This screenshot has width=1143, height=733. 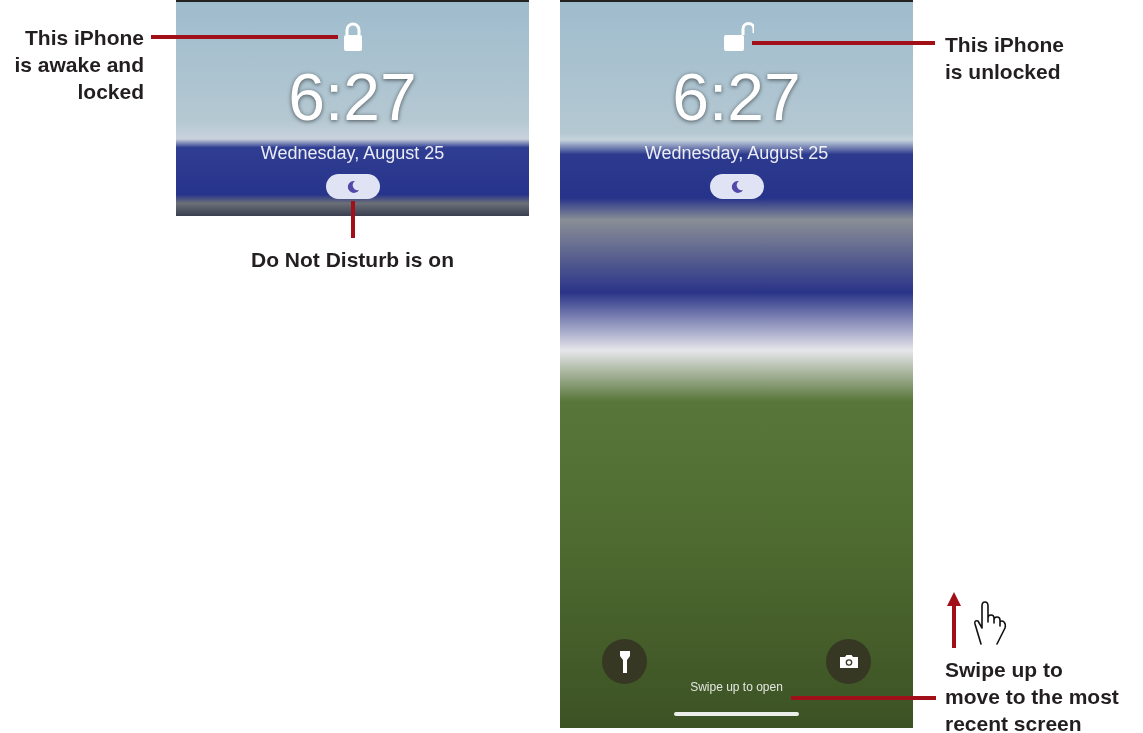 What do you see at coordinates (1032, 695) in the screenshot?
I see `callout-text: Swipe up to move to the most recent screen` at bounding box center [1032, 695].